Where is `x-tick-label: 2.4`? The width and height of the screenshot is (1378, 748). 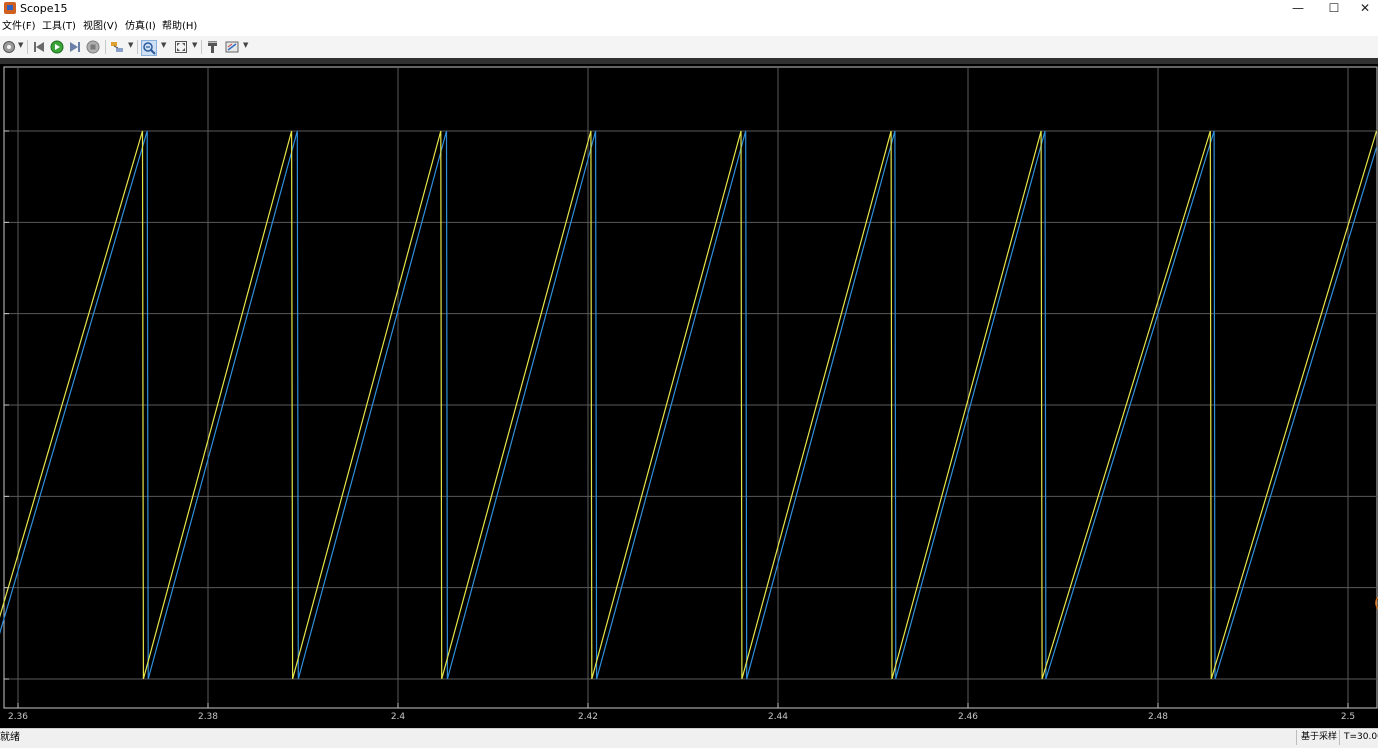
x-tick-label: 2.4 is located at coordinates (398, 717).